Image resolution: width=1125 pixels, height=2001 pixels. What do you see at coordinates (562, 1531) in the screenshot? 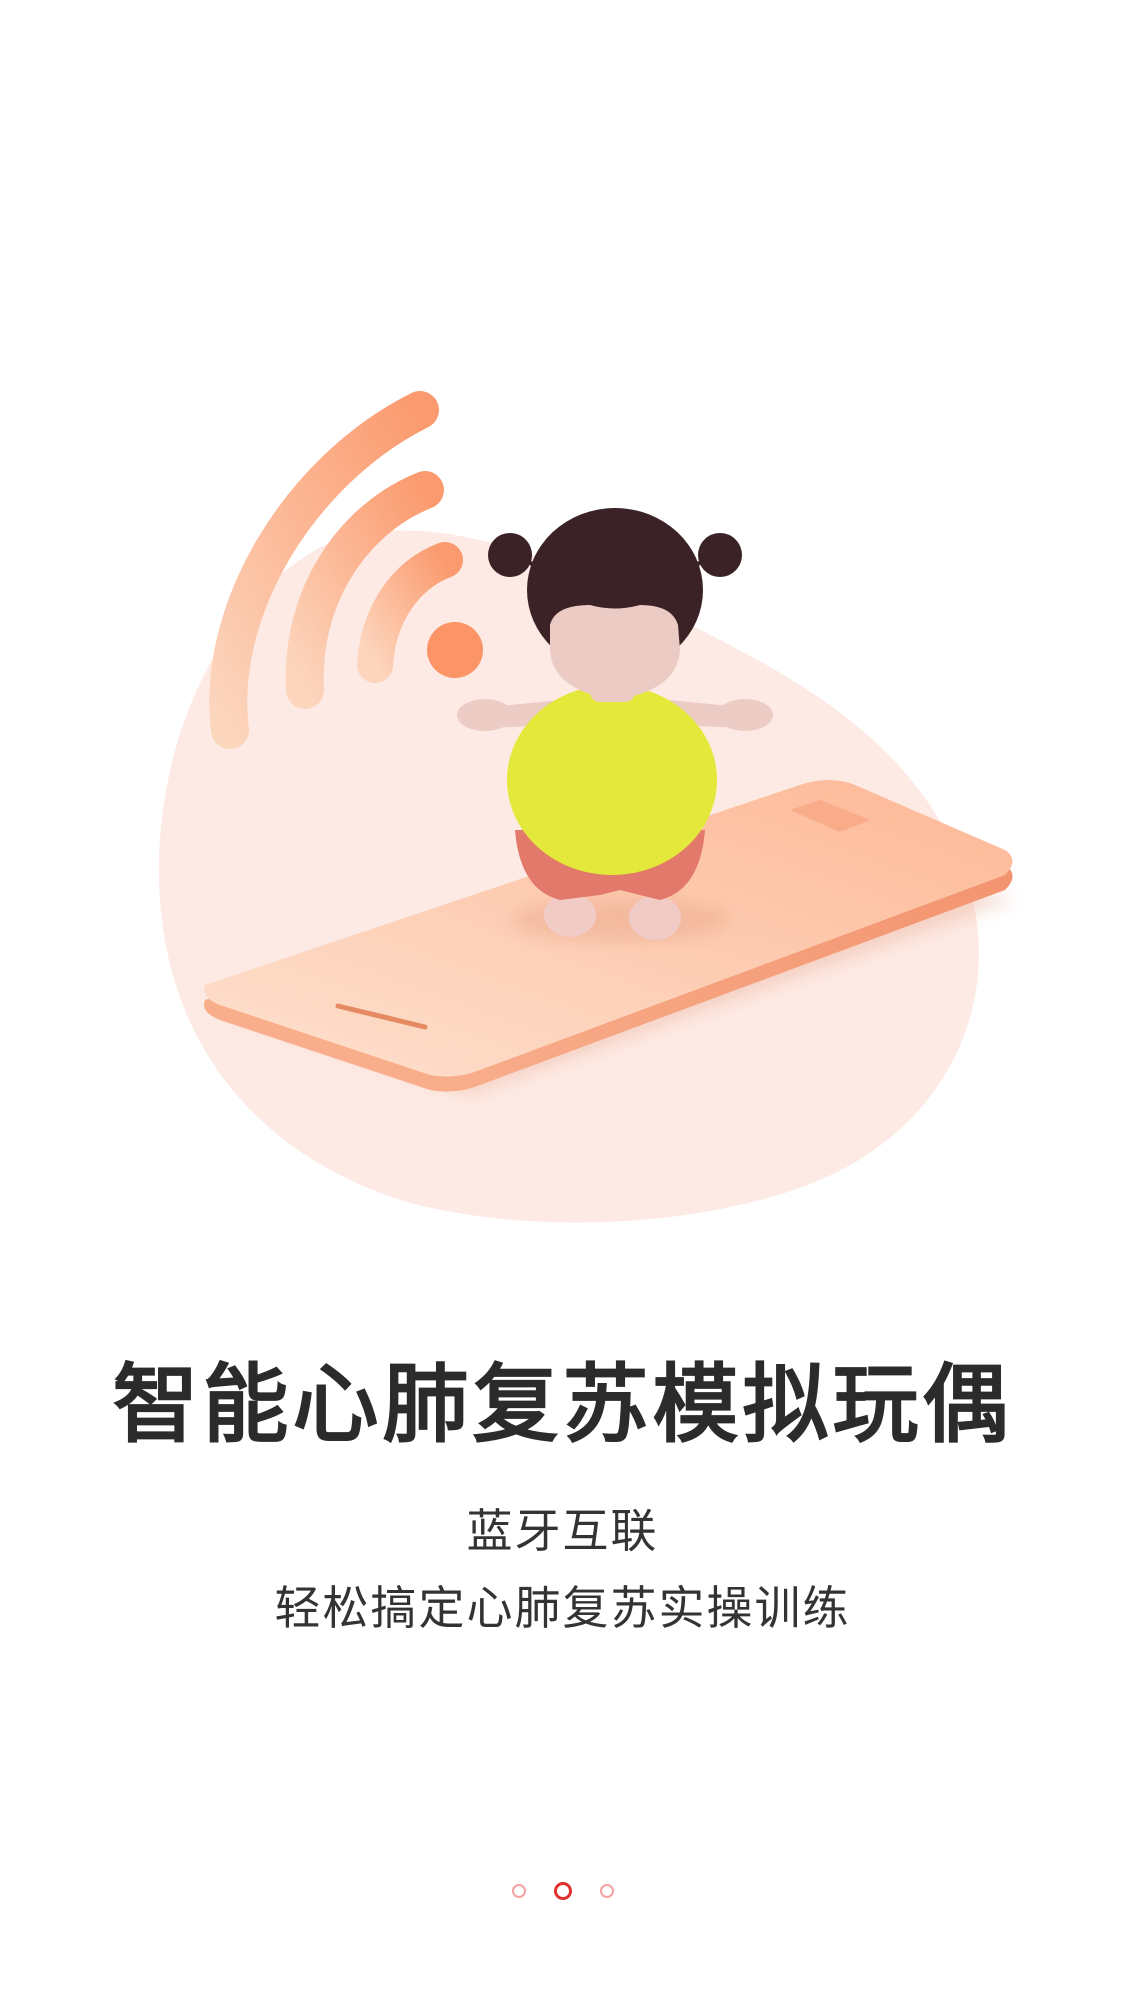
I see `subtitle-line-1: 蓝牙互联` at bounding box center [562, 1531].